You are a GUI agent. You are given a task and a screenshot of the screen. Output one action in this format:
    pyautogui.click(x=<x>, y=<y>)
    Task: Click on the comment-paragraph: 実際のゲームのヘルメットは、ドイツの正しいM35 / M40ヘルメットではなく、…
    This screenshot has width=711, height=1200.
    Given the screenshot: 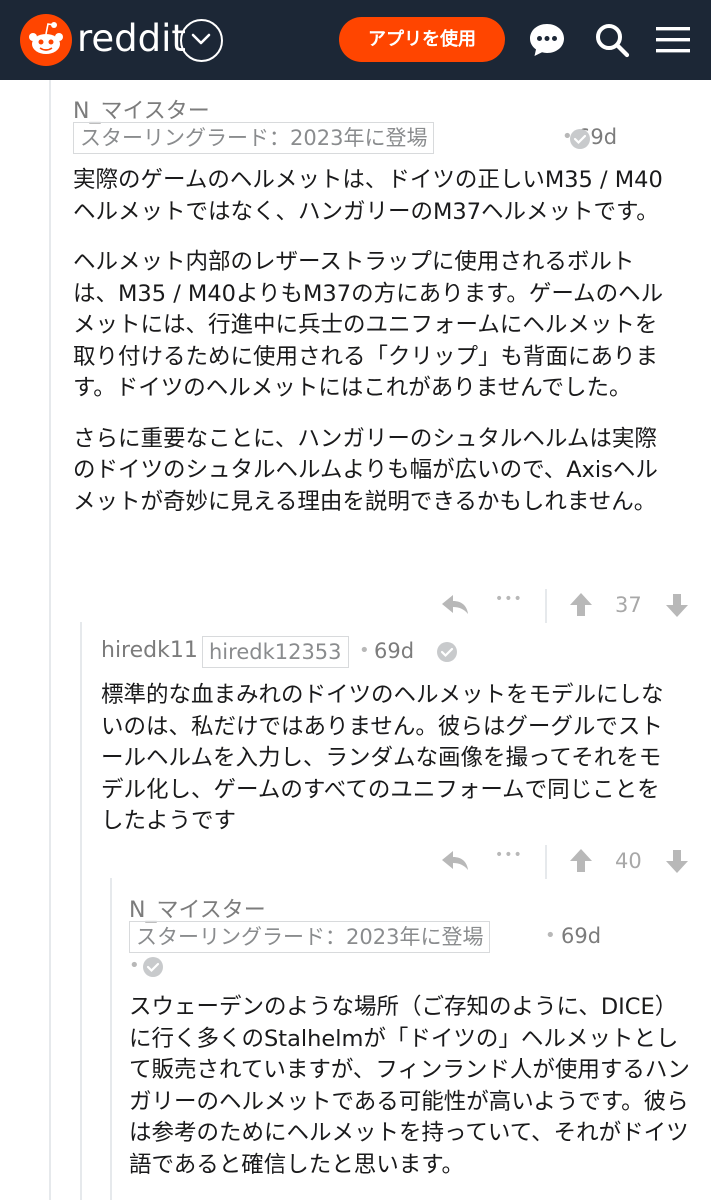 What is the action you would take?
    pyautogui.click(x=368, y=196)
    